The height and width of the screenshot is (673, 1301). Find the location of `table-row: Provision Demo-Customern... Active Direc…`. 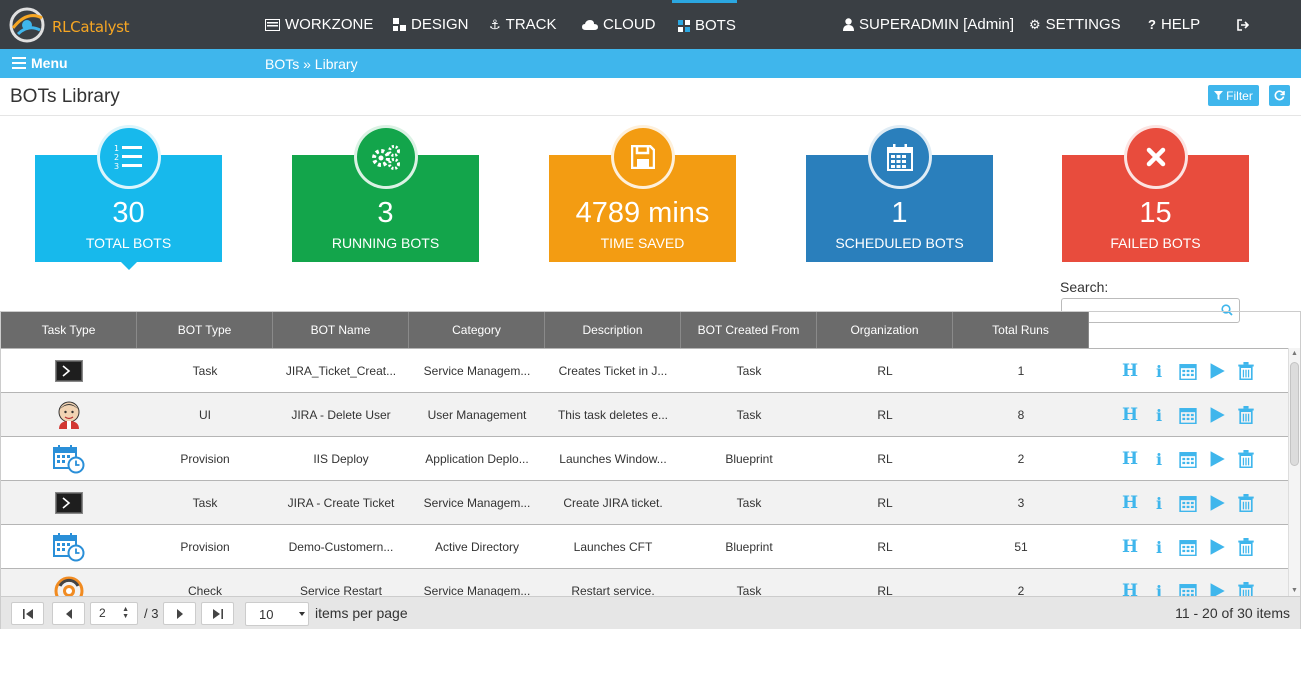

table-row: Provision Demo-Customern... Active Direc… is located at coordinates (644, 546).